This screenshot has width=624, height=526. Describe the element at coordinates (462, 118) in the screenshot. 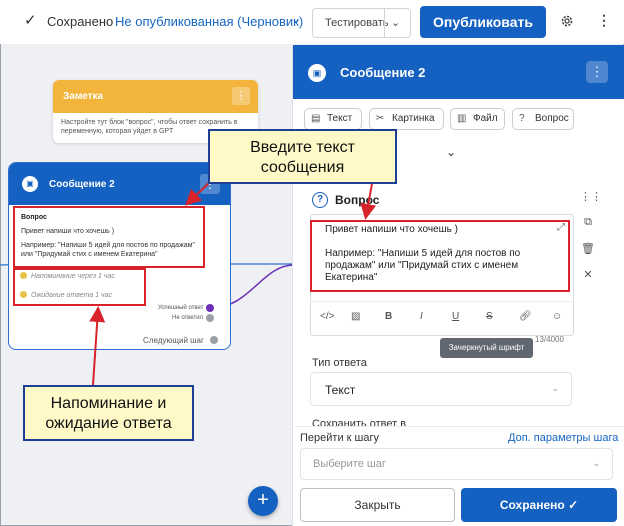

I see `file-icon: ▥` at that location.